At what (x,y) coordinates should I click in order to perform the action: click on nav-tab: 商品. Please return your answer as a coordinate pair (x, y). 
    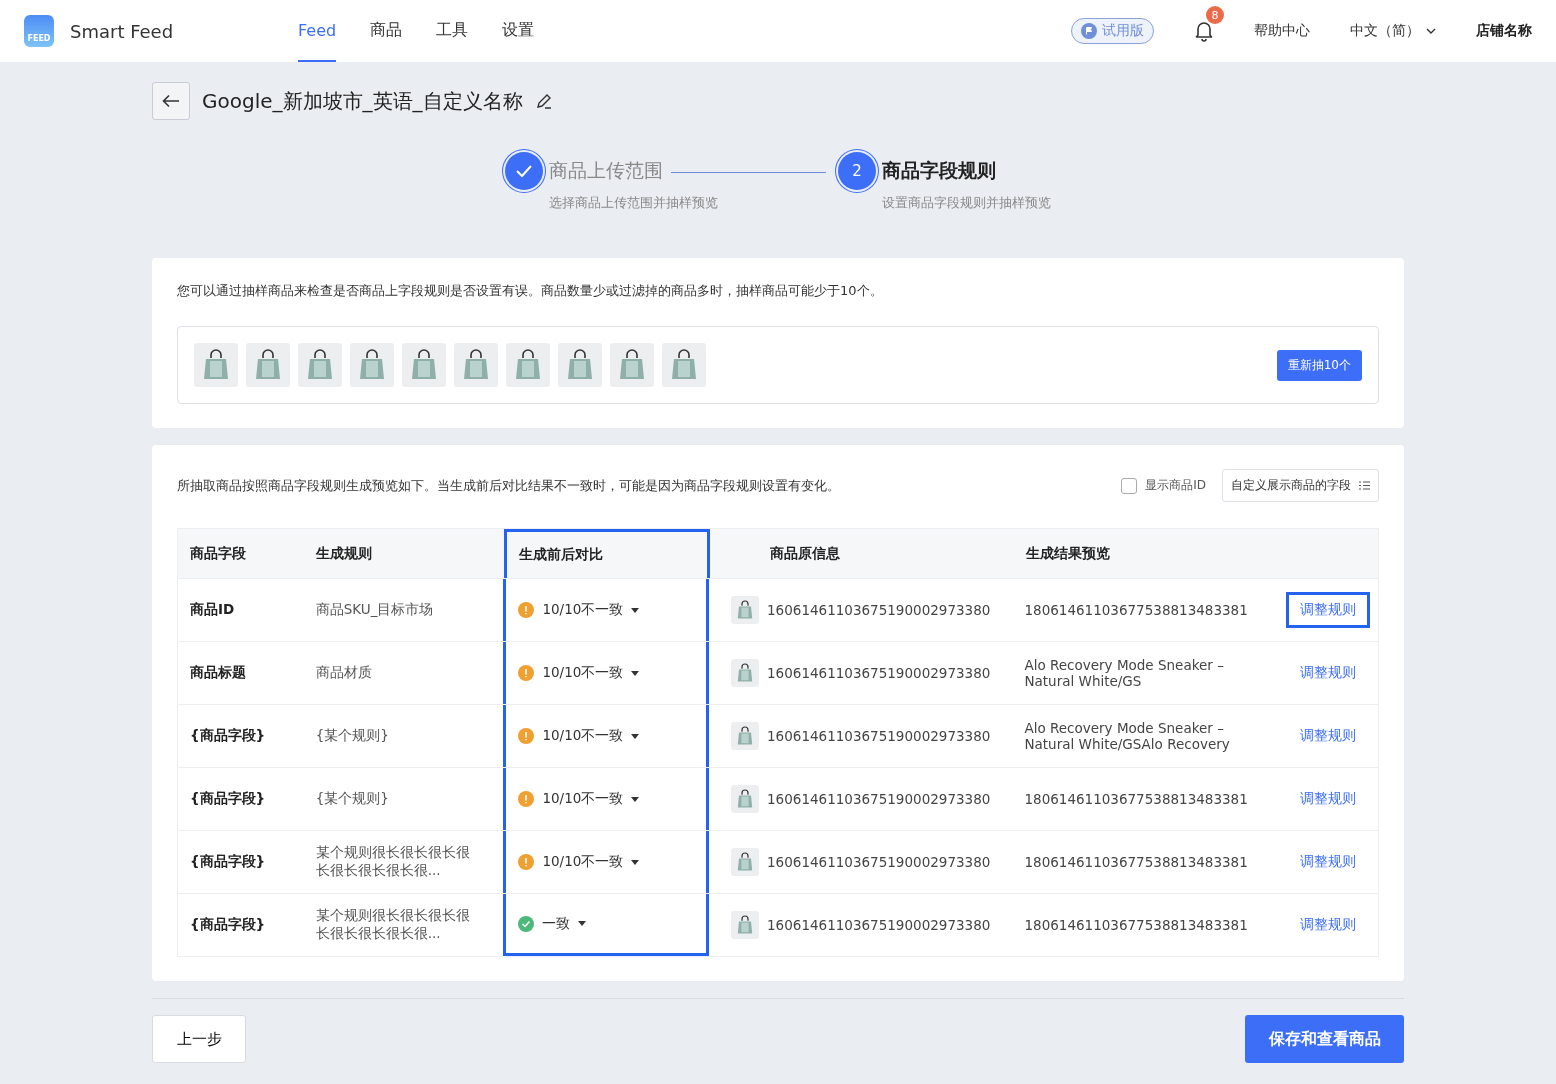
    Looking at the image, I should click on (386, 31).